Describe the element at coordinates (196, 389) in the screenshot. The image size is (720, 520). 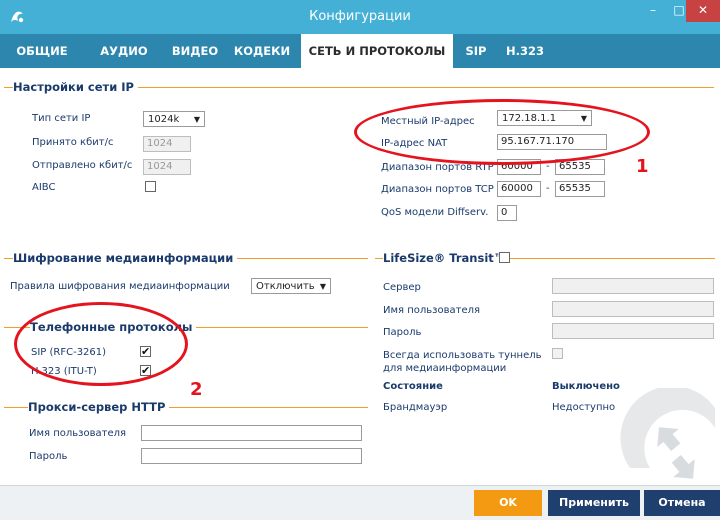
I see `annotation-number-2: 2` at that location.